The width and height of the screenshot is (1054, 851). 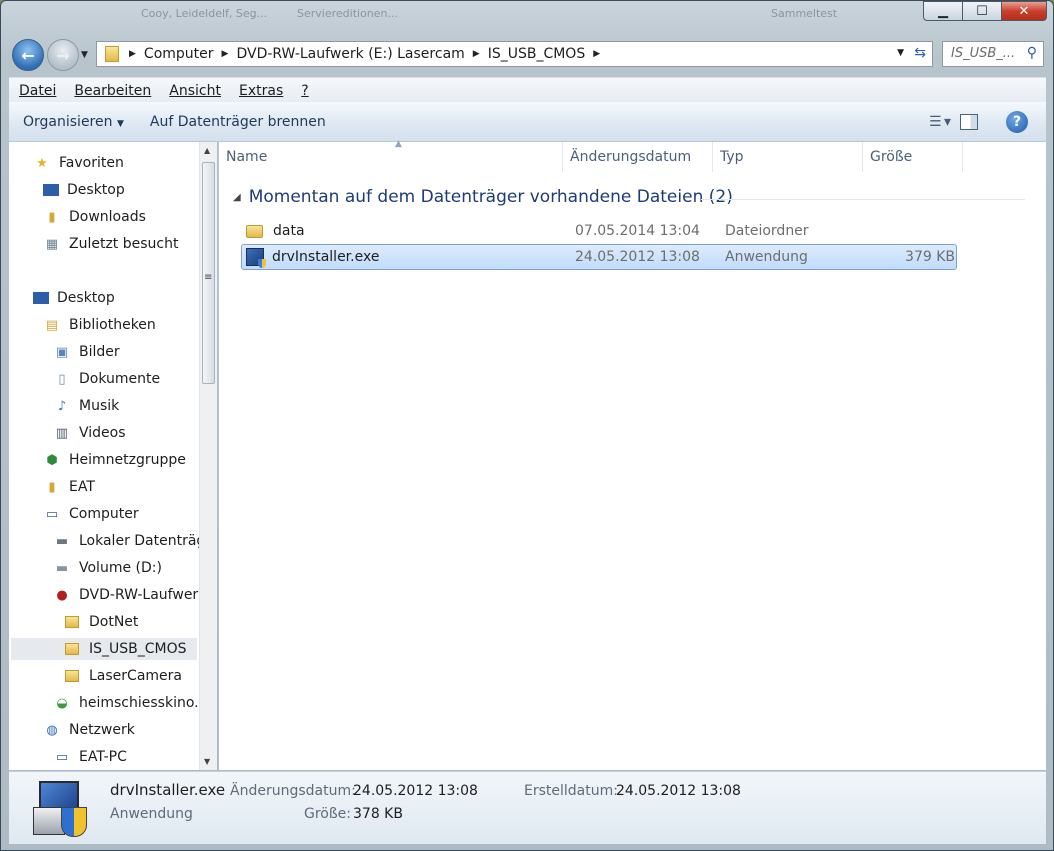 I want to click on nav-favorites: ★ Favoriten, so click(x=78, y=163).